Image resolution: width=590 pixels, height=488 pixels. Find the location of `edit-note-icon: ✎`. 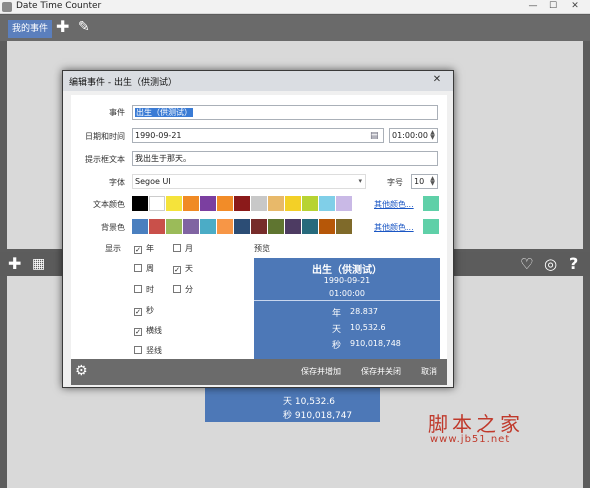

edit-note-icon: ✎ is located at coordinates (84, 27).